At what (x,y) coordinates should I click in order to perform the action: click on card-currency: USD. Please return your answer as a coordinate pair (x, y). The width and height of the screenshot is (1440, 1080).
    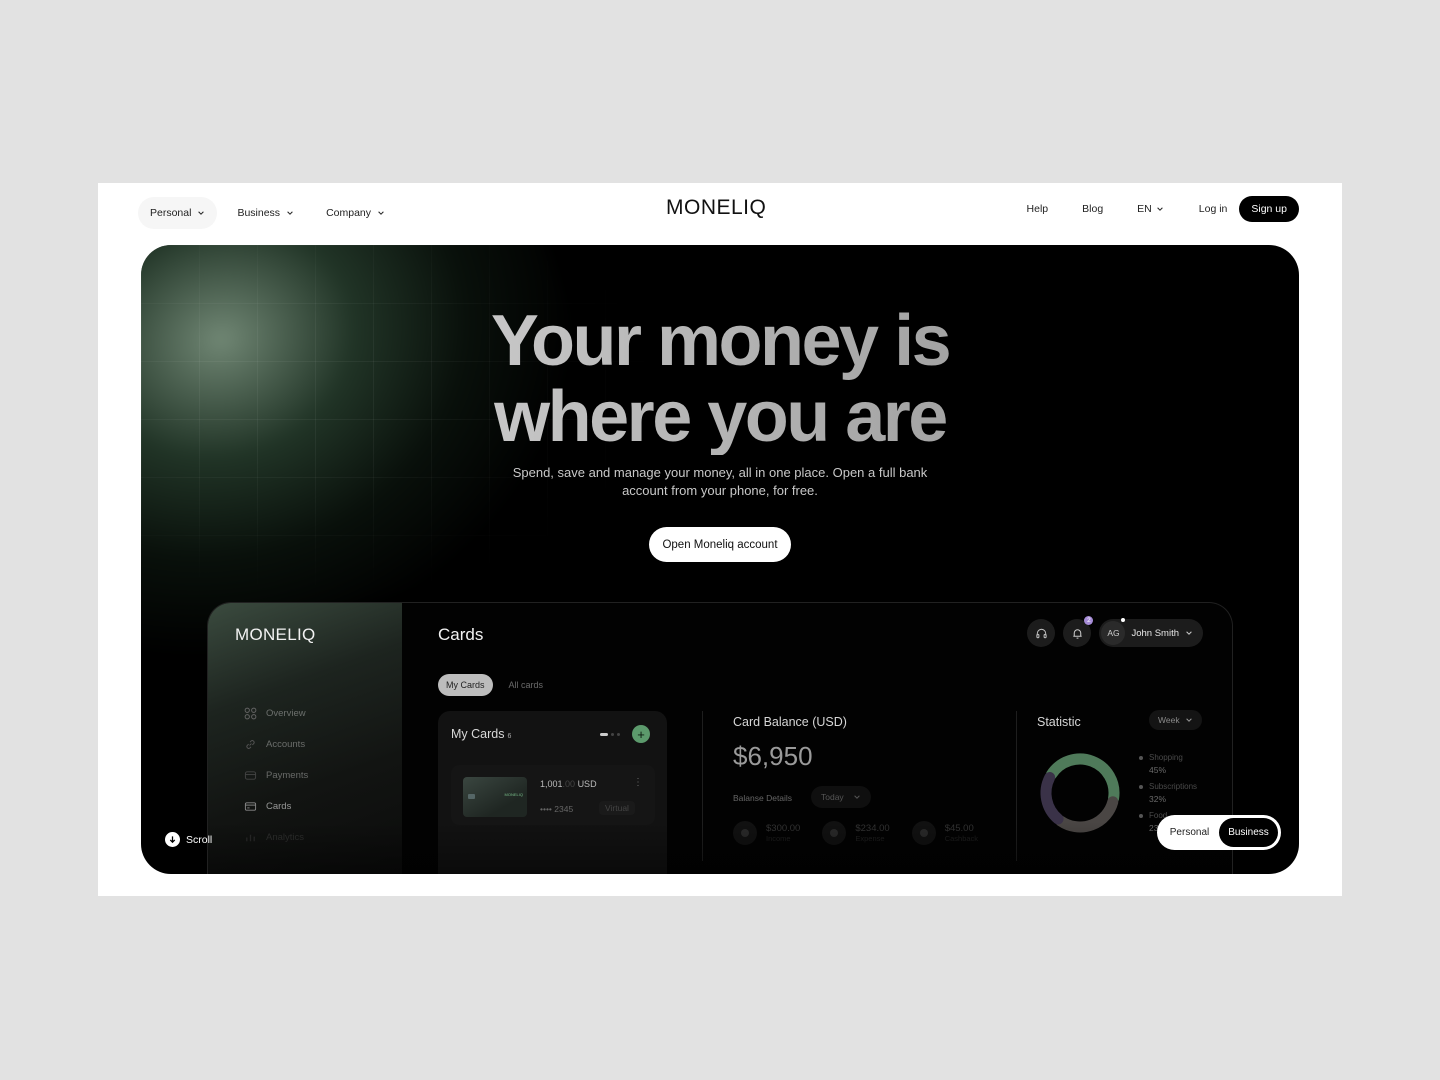
    Looking at the image, I should click on (587, 784).